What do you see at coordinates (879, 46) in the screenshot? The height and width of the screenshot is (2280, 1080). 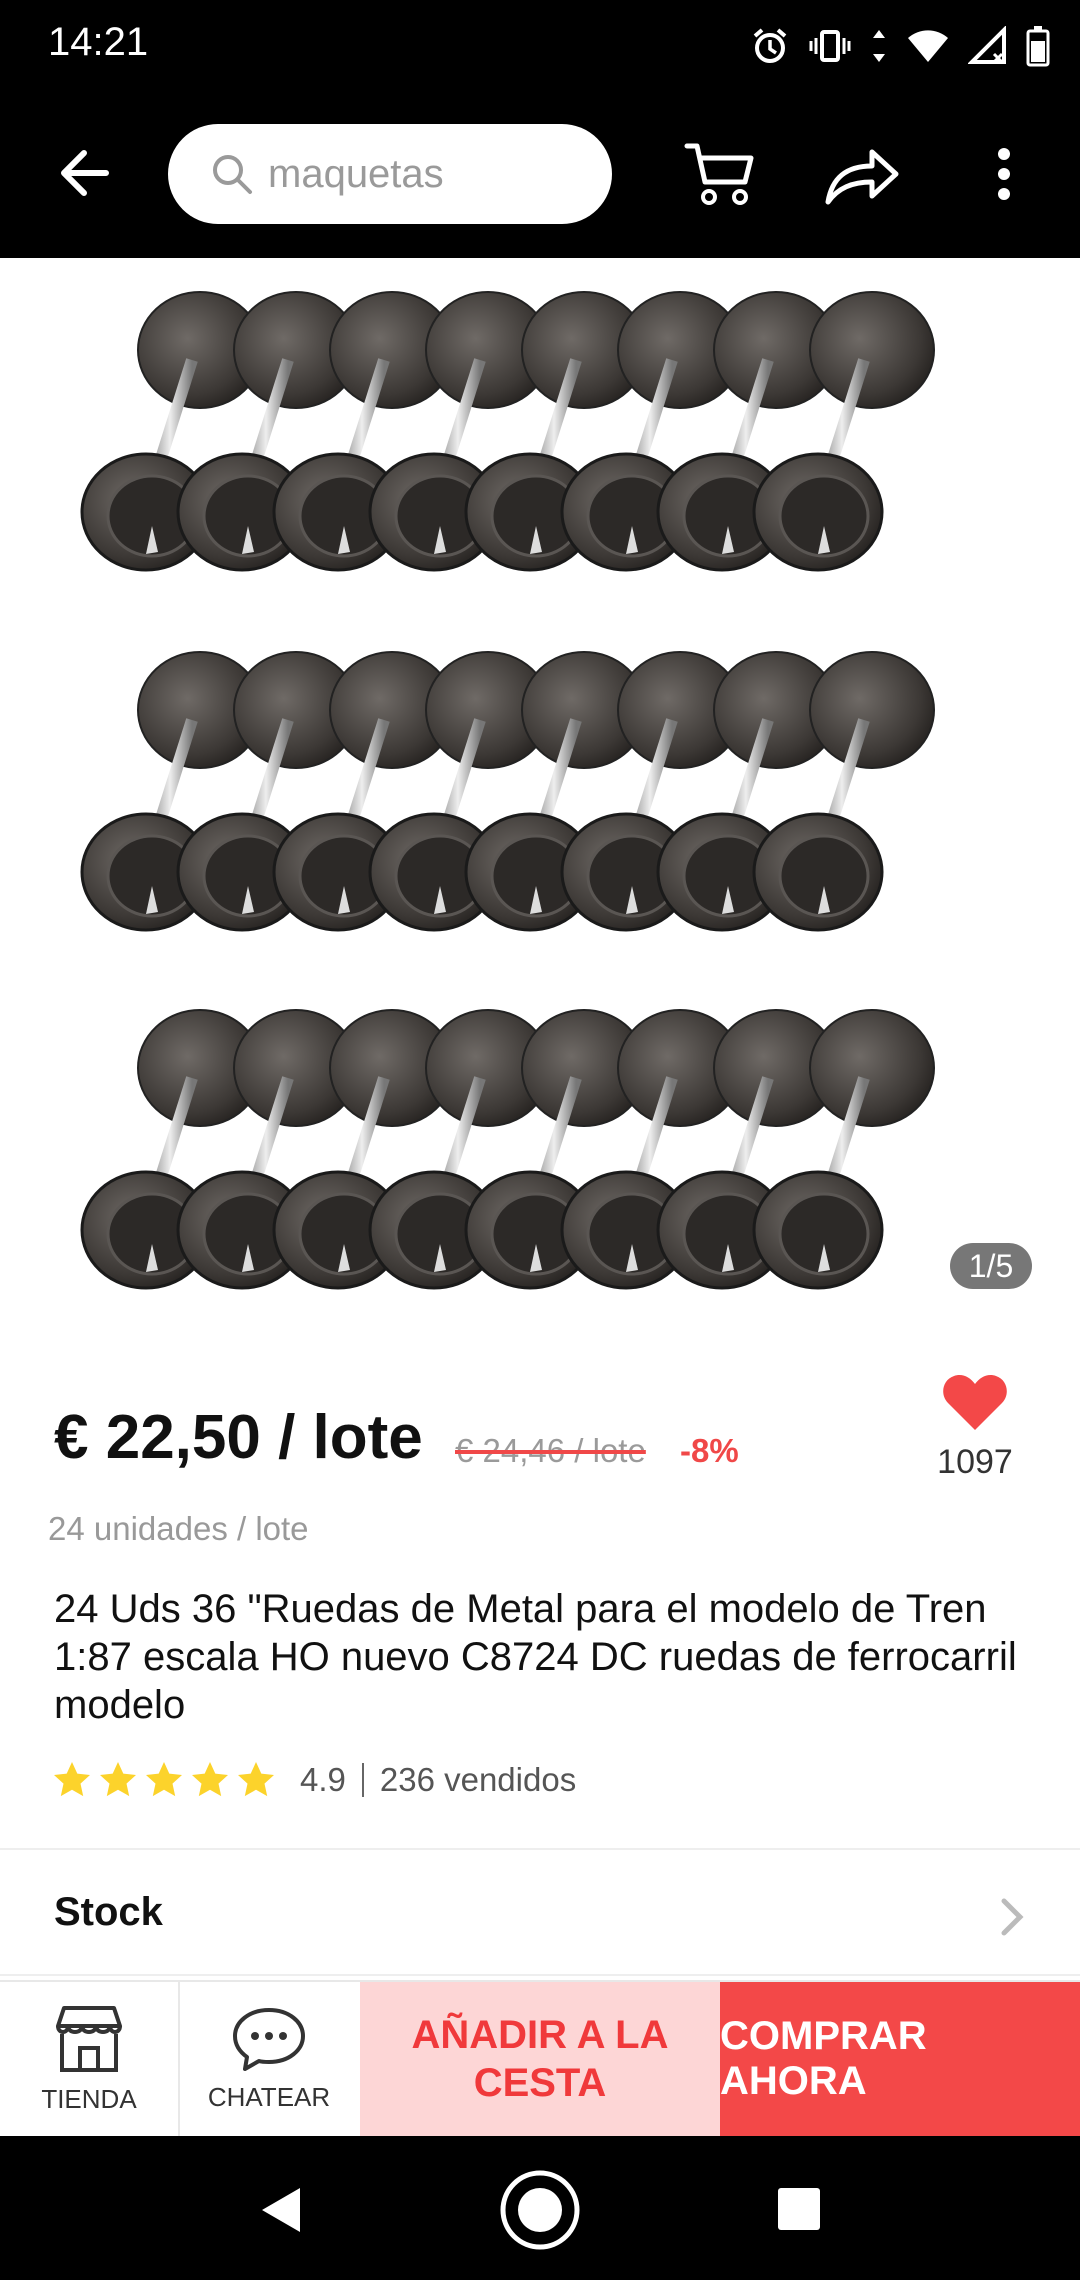 I see `data-arrows-icon` at bounding box center [879, 46].